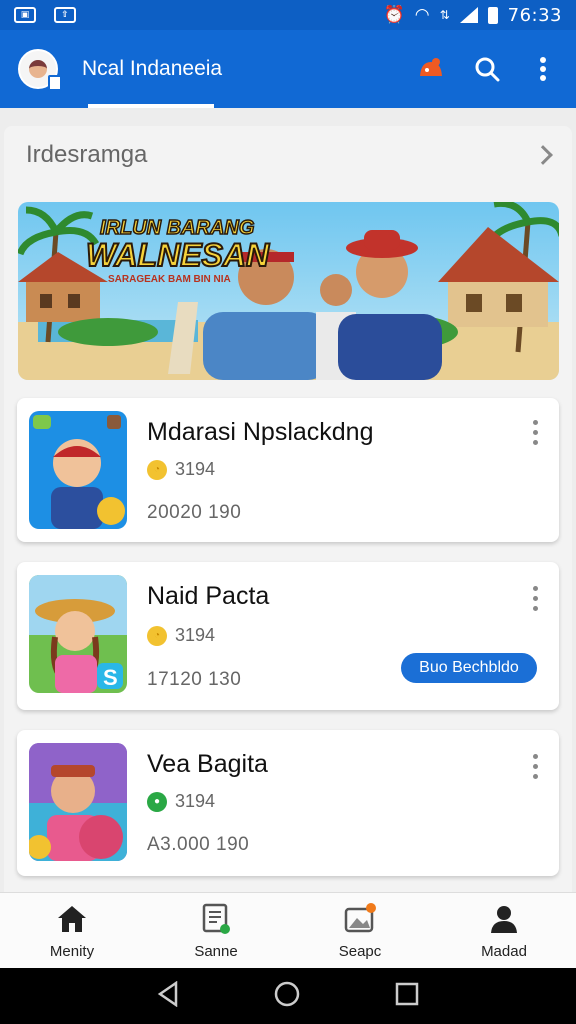 The height and width of the screenshot is (1024, 576). I want to click on nav-item-document: Sanne, so click(216, 930).